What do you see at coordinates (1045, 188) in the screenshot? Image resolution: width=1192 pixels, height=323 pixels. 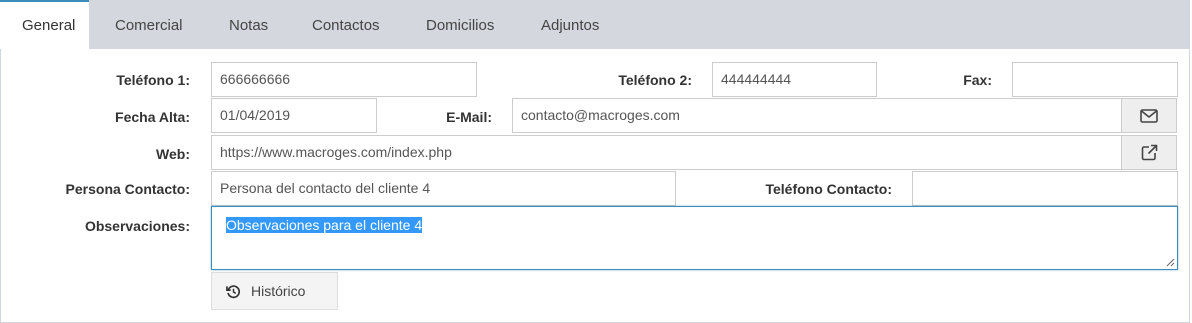 I see `telefono-contacto-input` at bounding box center [1045, 188].